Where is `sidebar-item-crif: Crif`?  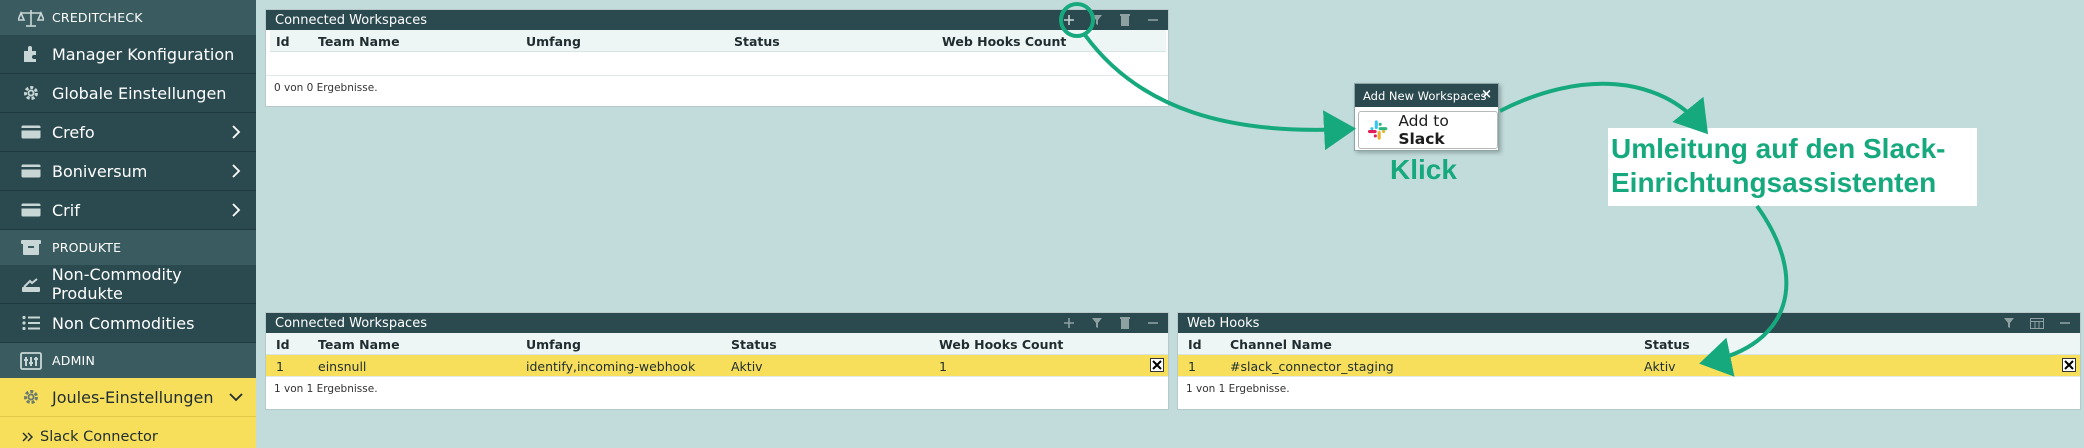
sidebar-item-crif: Crif is located at coordinates (128, 210).